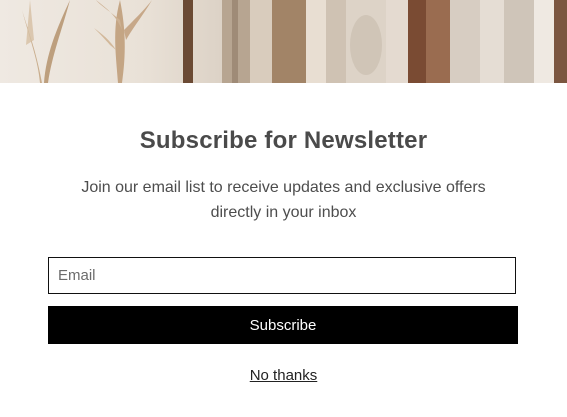 The height and width of the screenshot is (417, 567). Describe the element at coordinates (87, 41) in the screenshot. I see `pampas-grass-decoration` at that location.